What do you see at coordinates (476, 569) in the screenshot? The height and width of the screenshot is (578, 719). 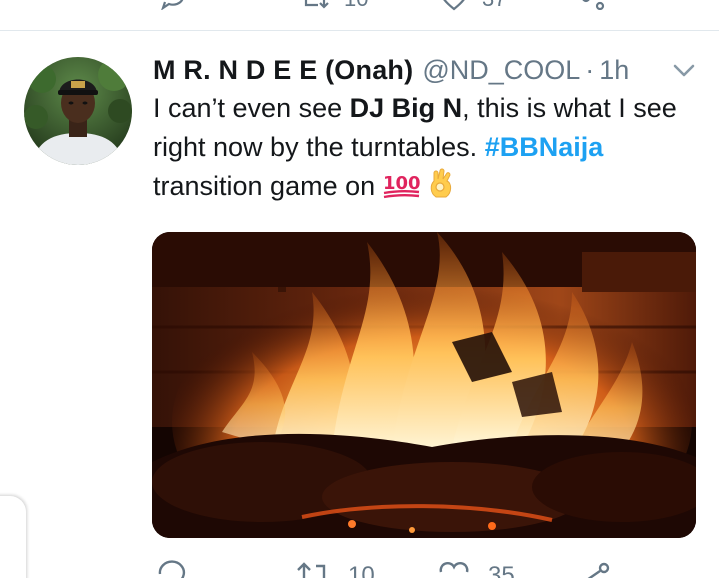 I see `like-button: 35` at bounding box center [476, 569].